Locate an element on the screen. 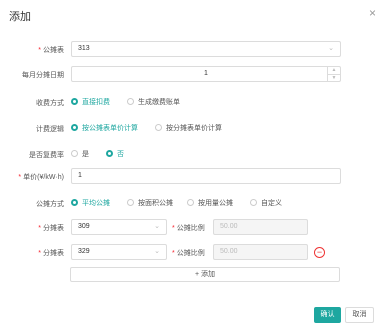 This screenshot has width=386, height=336. charge-mode-row: 收费方式 直接扣费 生成缴费账单 is located at coordinates (193, 103).